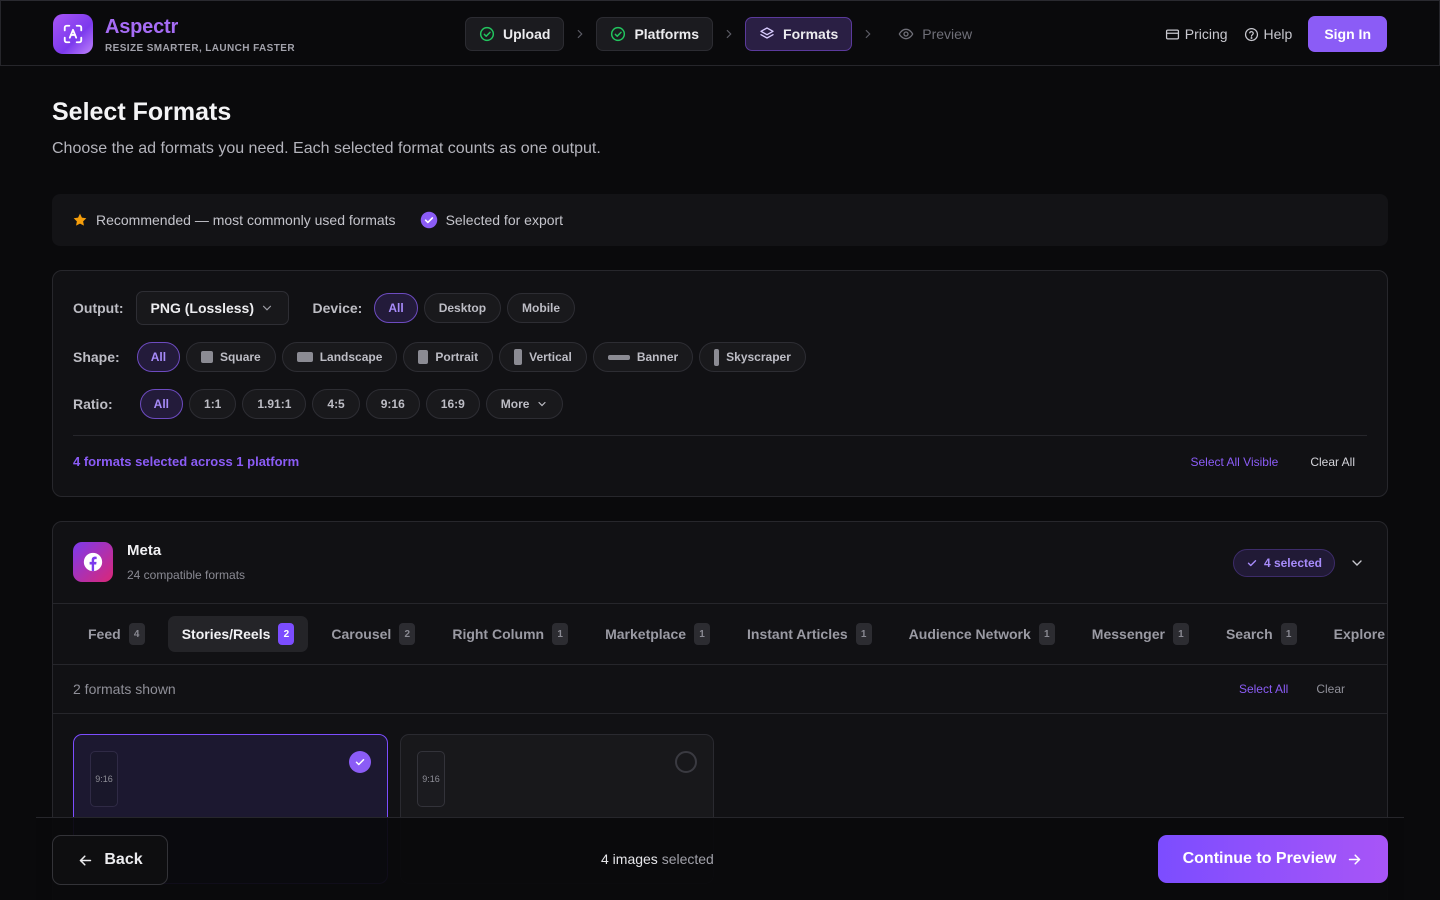 The image size is (1440, 900). What do you see at coordinates (1196, 34) in the screenshot?
I see `pricing-link: Pricing` at bounding box center [1196, 34].